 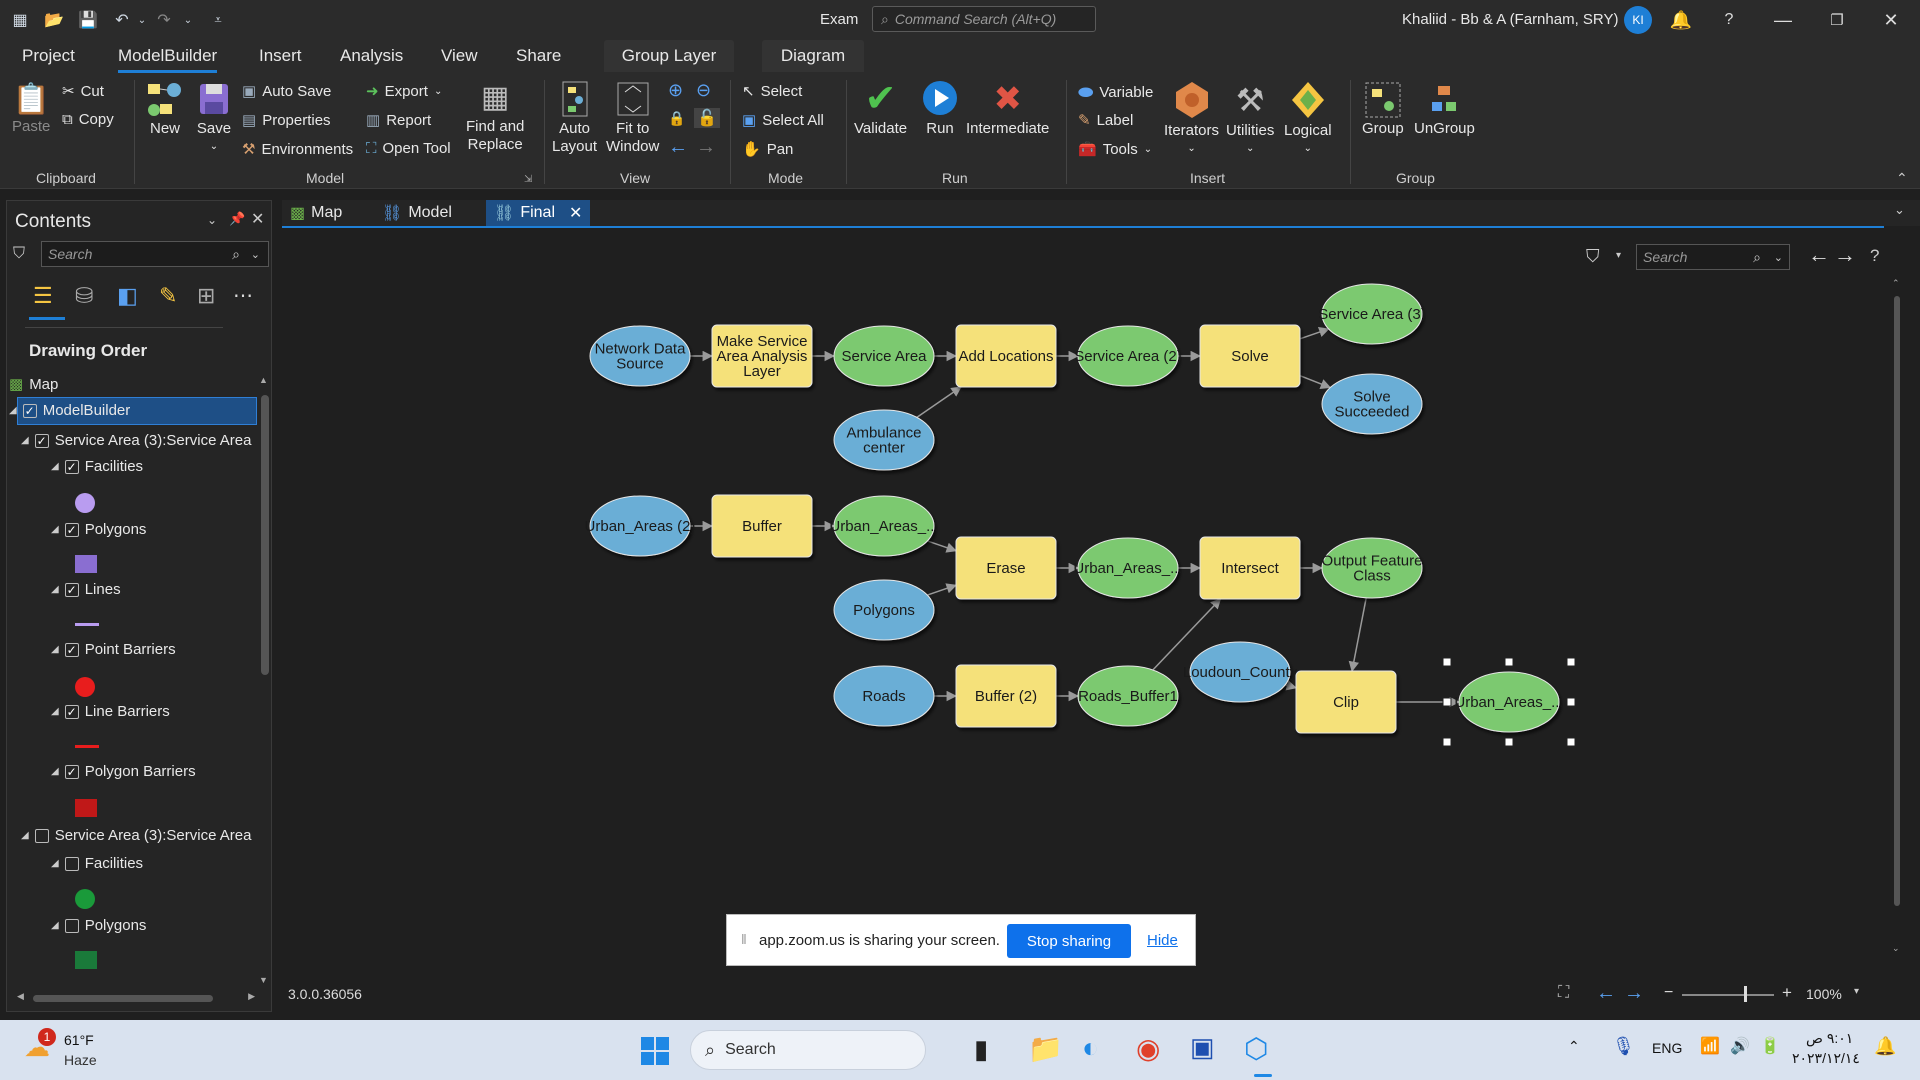 I want to click on tree-item-map: ▩ Map, so click(x=33, y=384).